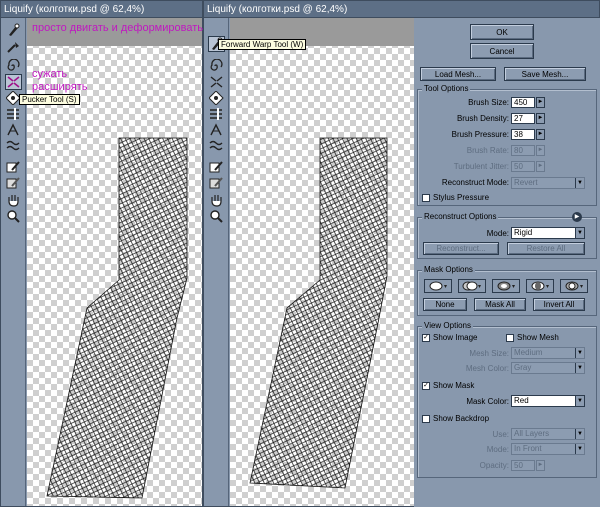  Describe the element at coordinates (548, 368) in the screenshot. I see `mesh-color-select: Gray ▼` at that location.